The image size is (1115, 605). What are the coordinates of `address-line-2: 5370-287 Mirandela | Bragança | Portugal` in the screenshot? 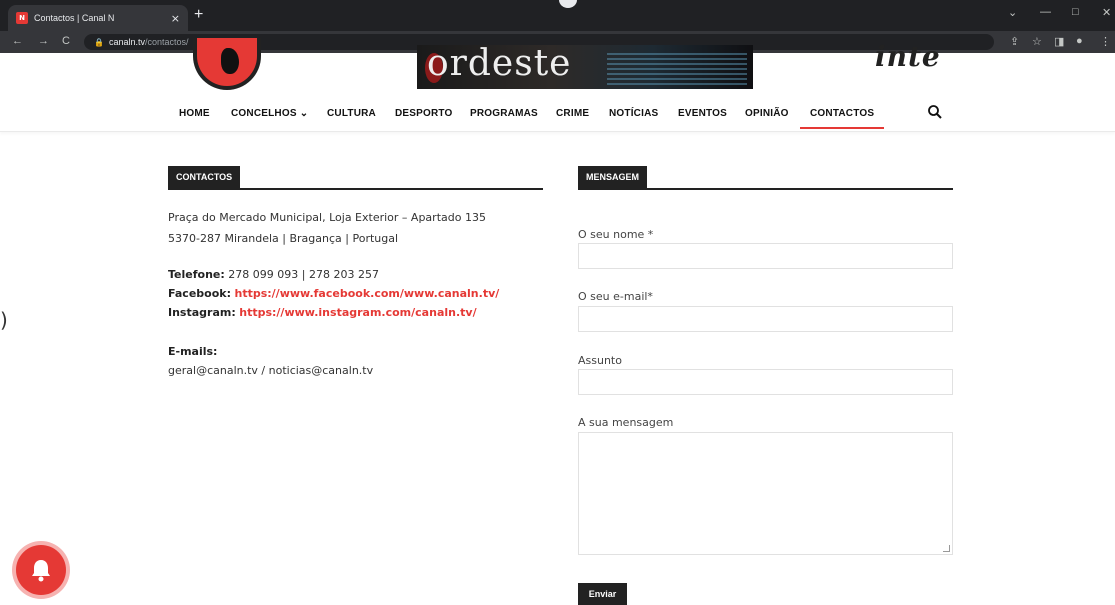 It's located at (283, 238).